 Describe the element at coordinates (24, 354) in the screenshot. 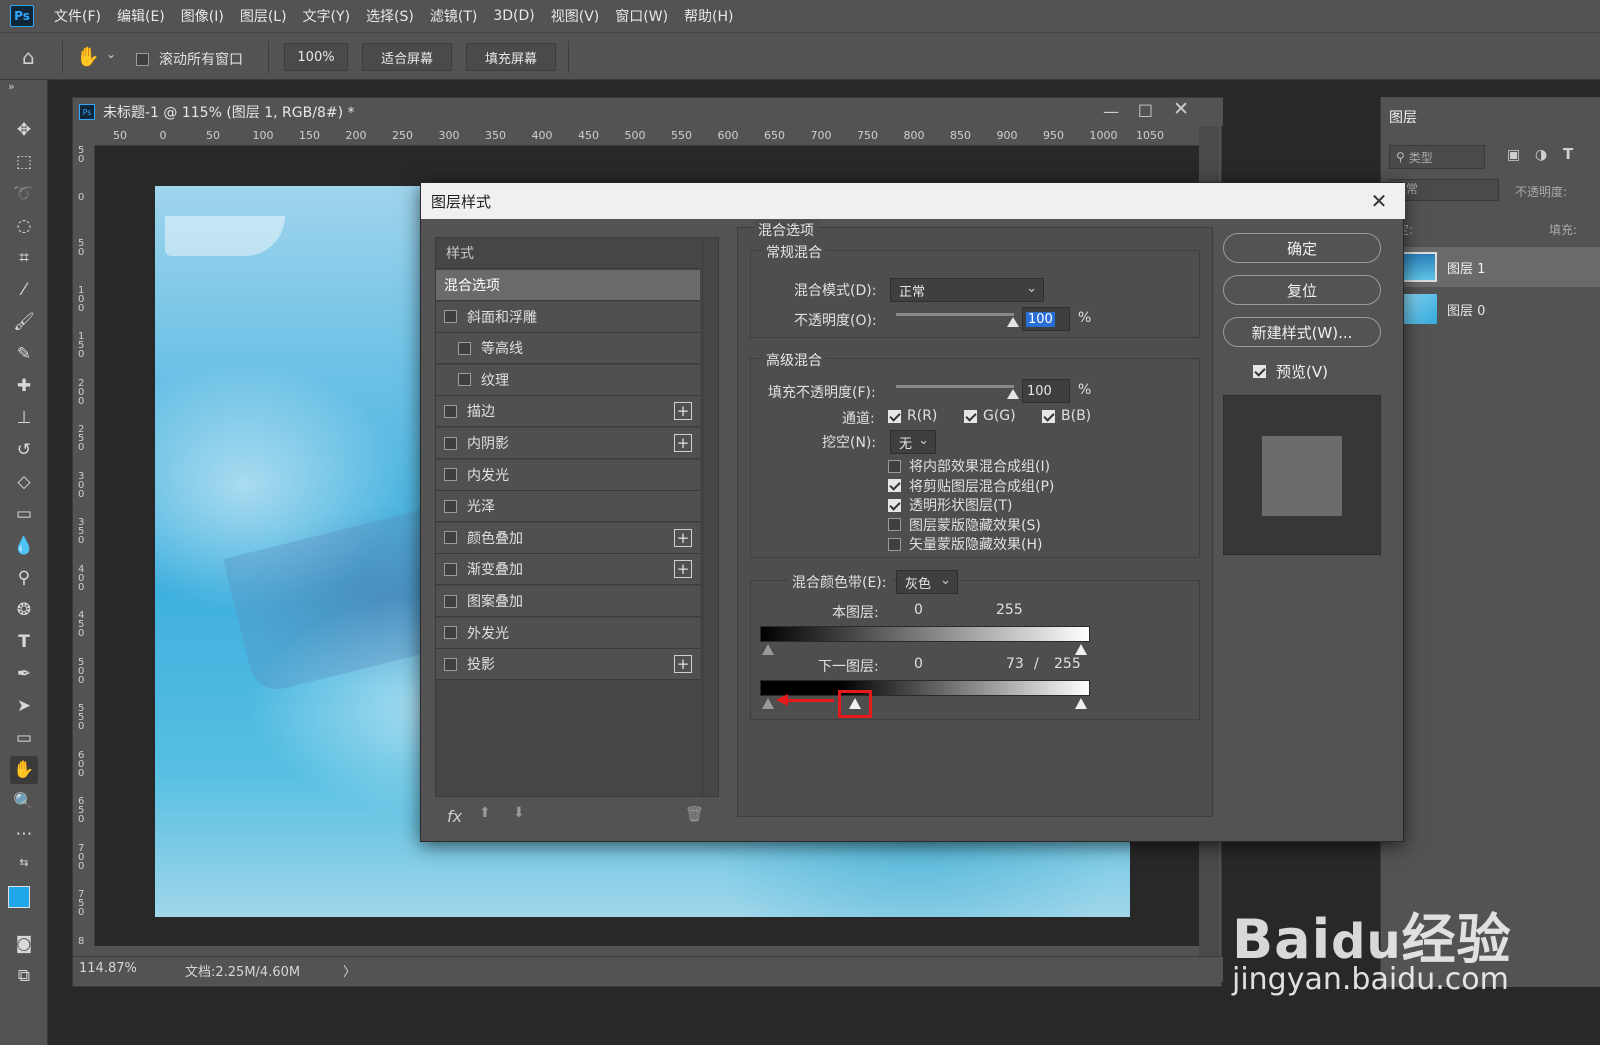

I see `pencil-tool-icon: ✎` at that location.